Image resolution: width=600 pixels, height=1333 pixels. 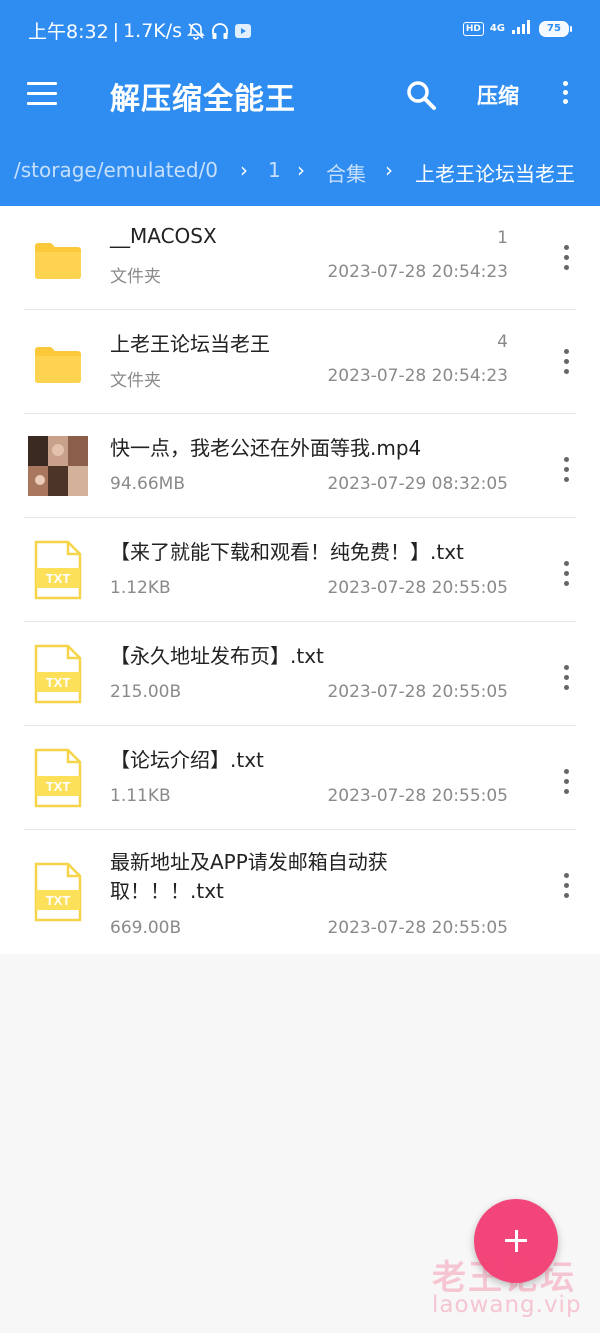 What do you see at coordinates (300, 362) in the screenshot?
I see `file-row: 上老王论坛当老王 文件夹 4 2023-07-28 20:54:23` at bounding box center [300, 362].